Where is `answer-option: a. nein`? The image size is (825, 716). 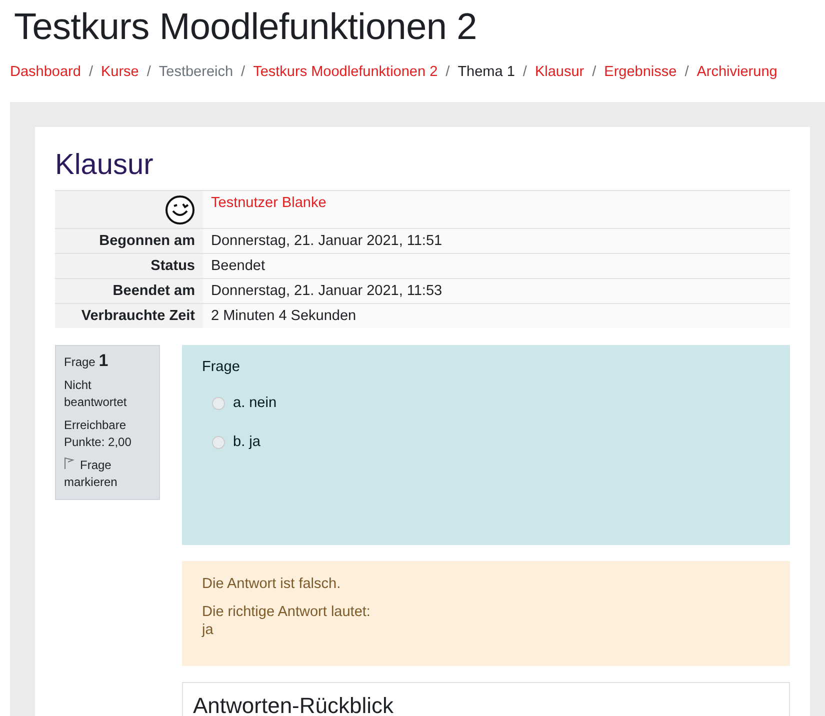 answer-option: a. nein is located at coordinates (491, 403).